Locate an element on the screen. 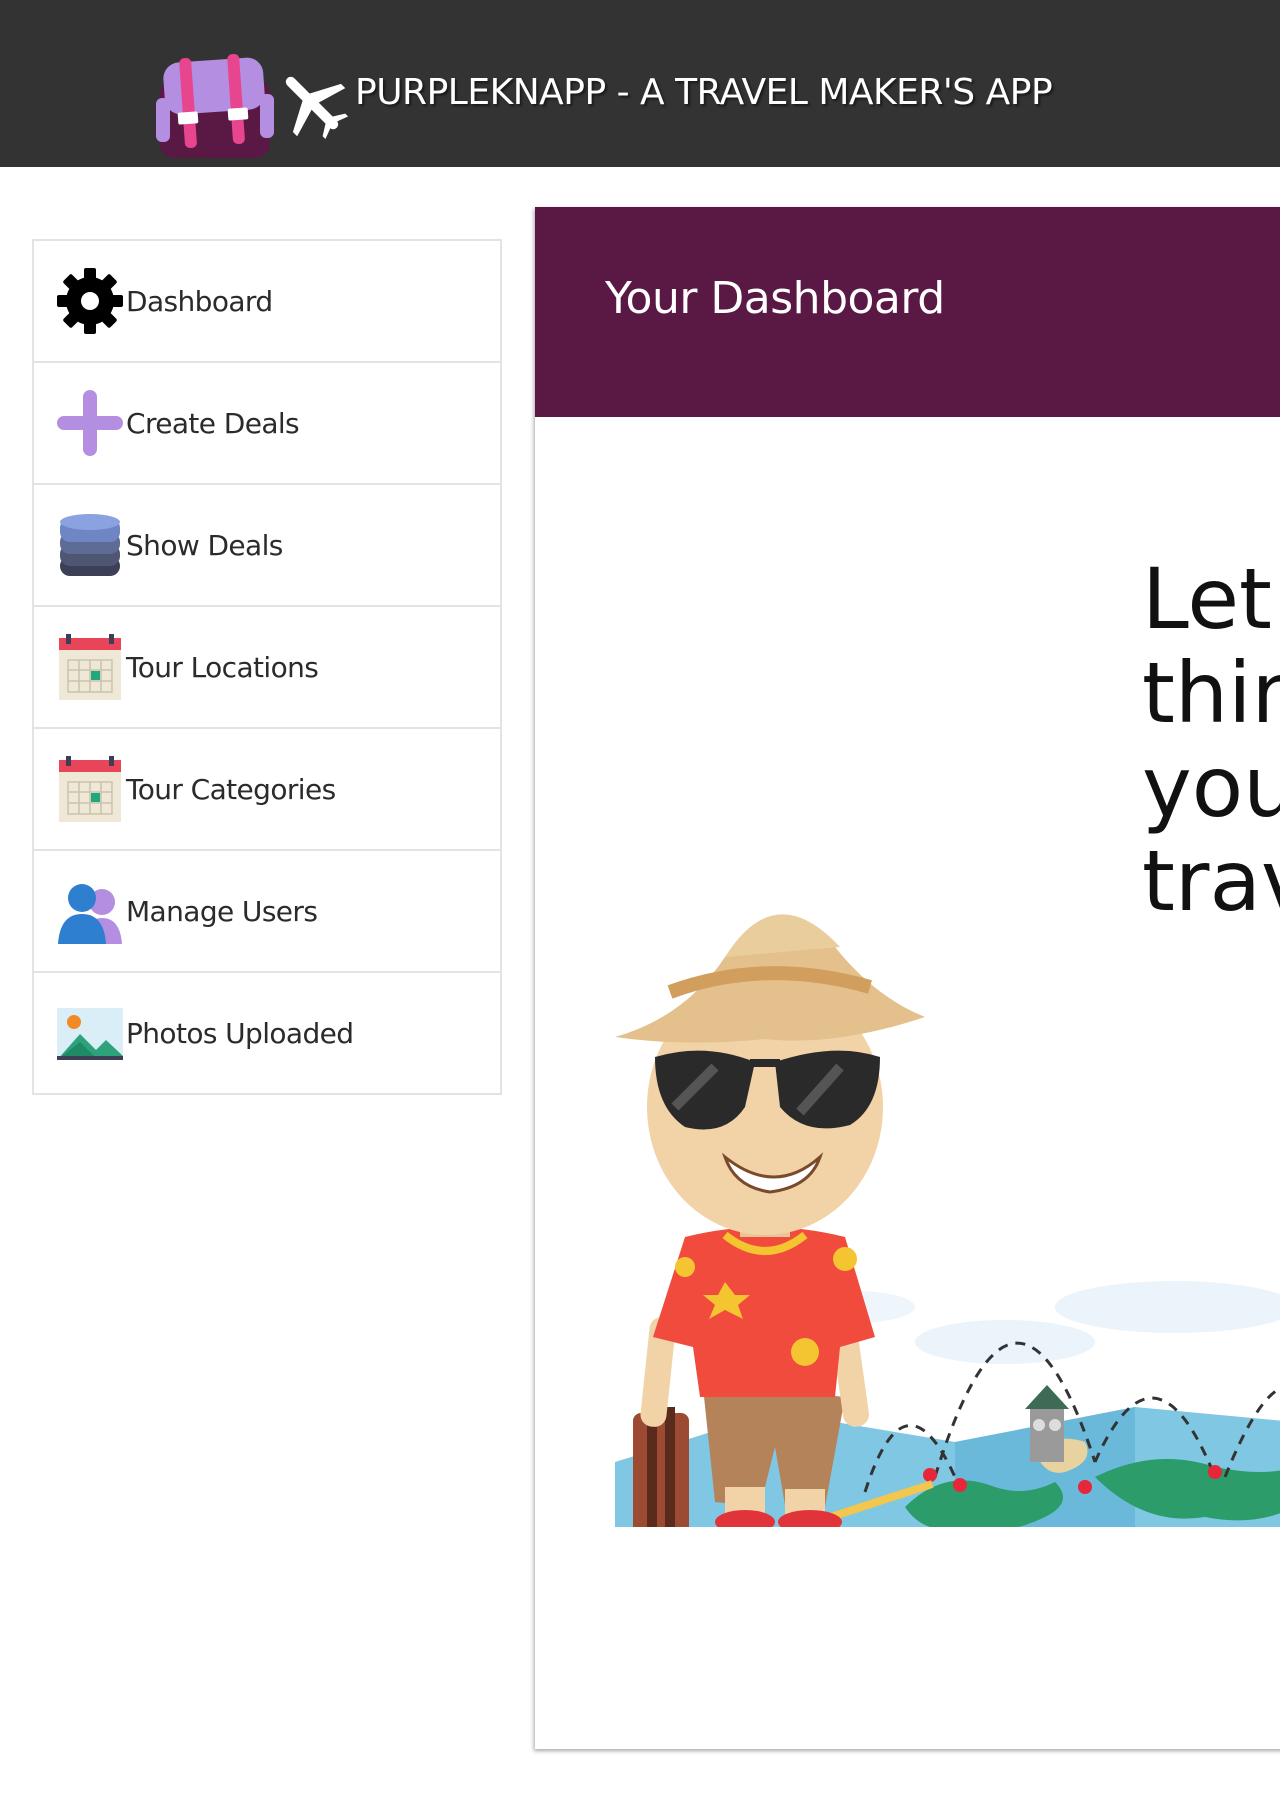 This screenshot has height=1800, width=1280. sidebar-item-label: Manage Users is located at coordinates (222, 911).